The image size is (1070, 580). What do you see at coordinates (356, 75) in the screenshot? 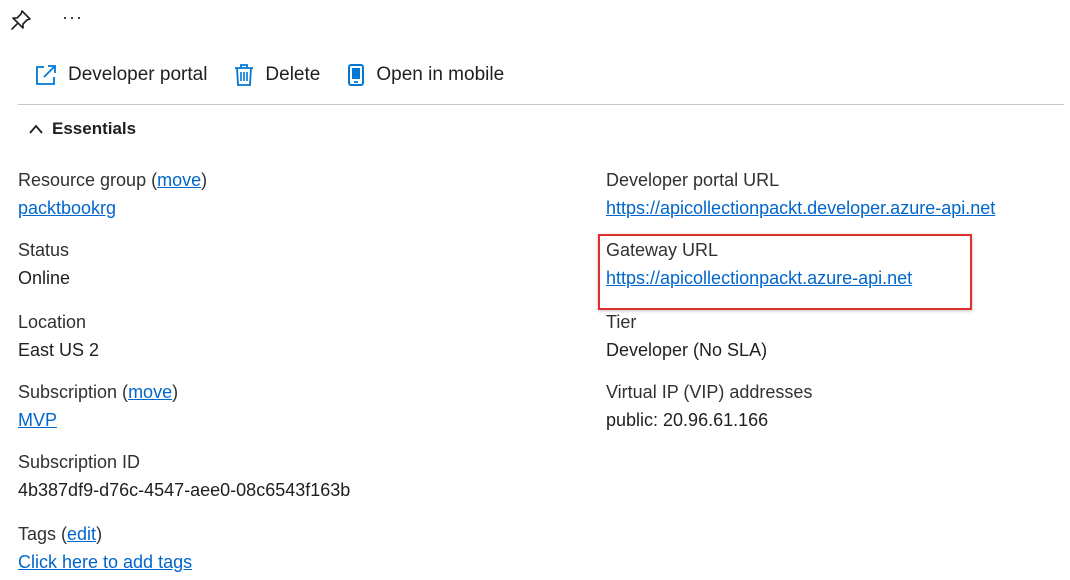
I see `mobile-phone-icon` at bounding box center [356, 75].